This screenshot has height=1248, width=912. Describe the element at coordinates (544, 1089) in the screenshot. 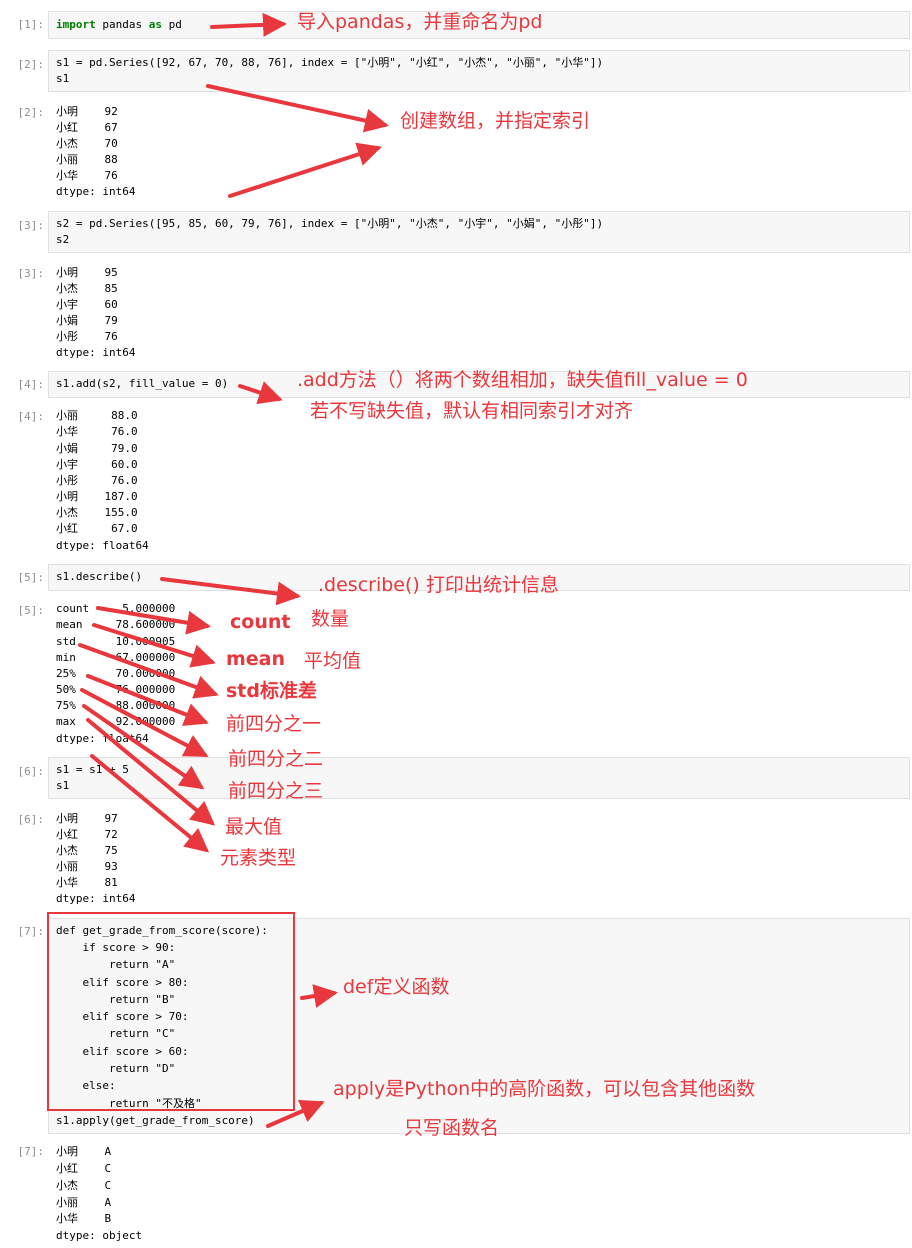

I see `note-apply-1: apply是Python中的高阶函数，可以包含其他函数` at that location.